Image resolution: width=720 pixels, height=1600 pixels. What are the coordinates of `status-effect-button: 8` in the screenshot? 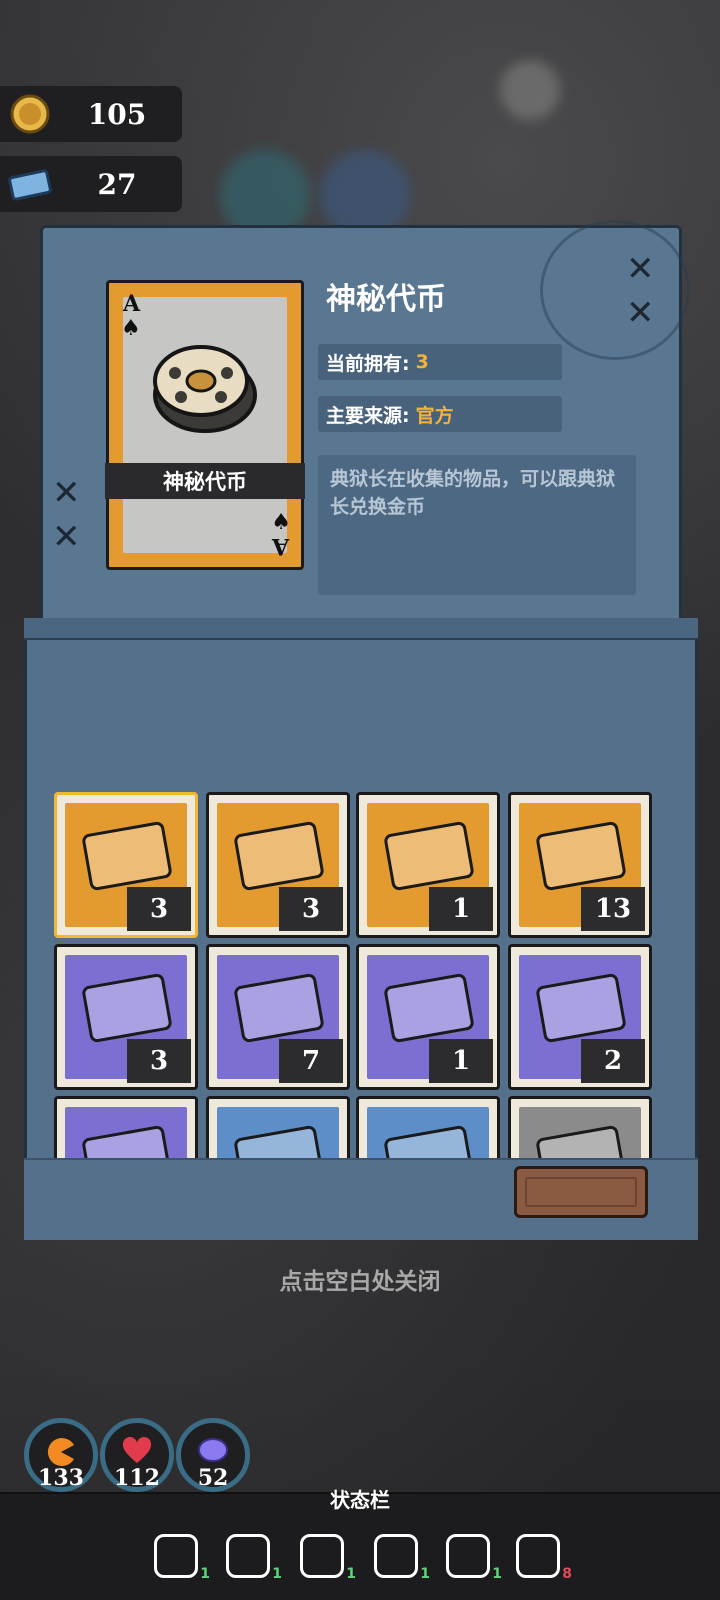 It's located at (542, 1557).